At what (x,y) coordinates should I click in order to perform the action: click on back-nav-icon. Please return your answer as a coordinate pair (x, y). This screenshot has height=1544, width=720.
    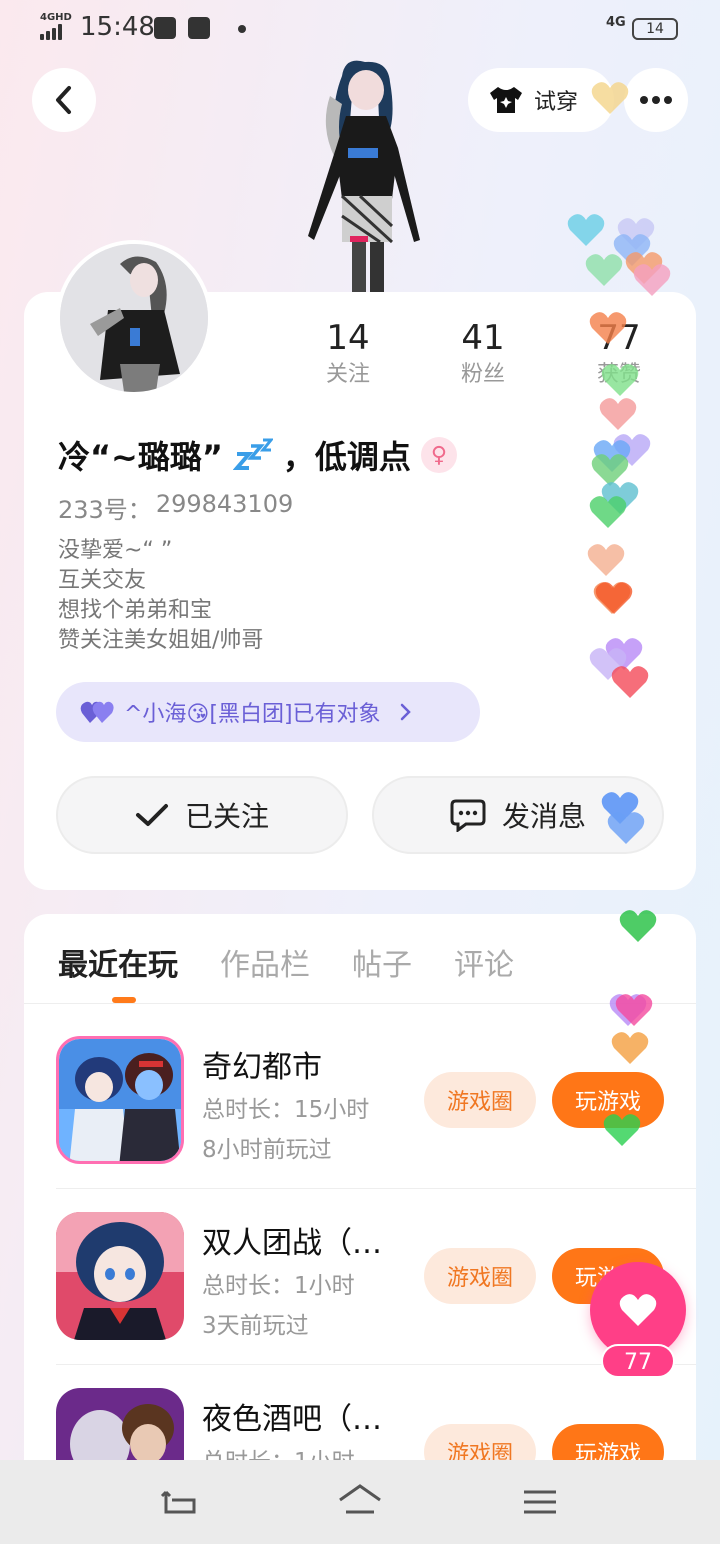
    Looking at the image, I should click on (180, 1502).